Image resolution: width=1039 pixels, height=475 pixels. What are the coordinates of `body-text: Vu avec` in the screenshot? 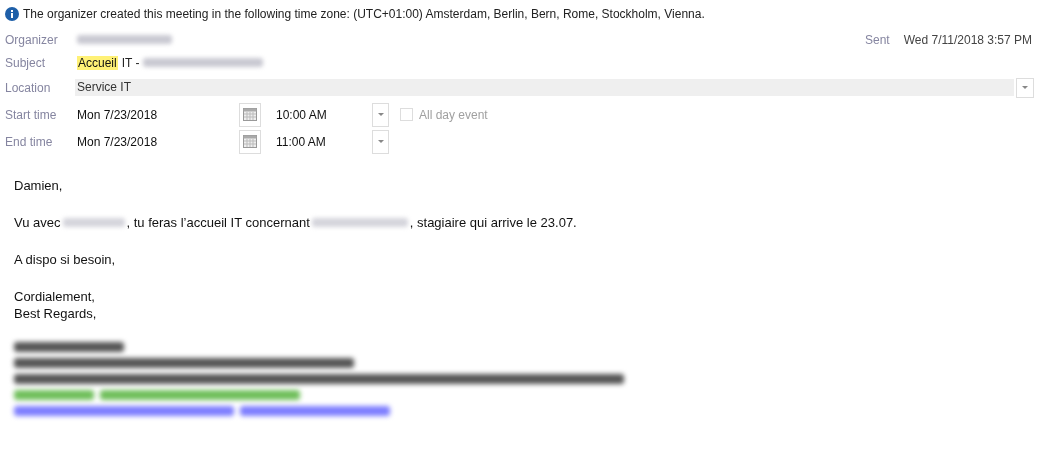 It's located at (37, 222).